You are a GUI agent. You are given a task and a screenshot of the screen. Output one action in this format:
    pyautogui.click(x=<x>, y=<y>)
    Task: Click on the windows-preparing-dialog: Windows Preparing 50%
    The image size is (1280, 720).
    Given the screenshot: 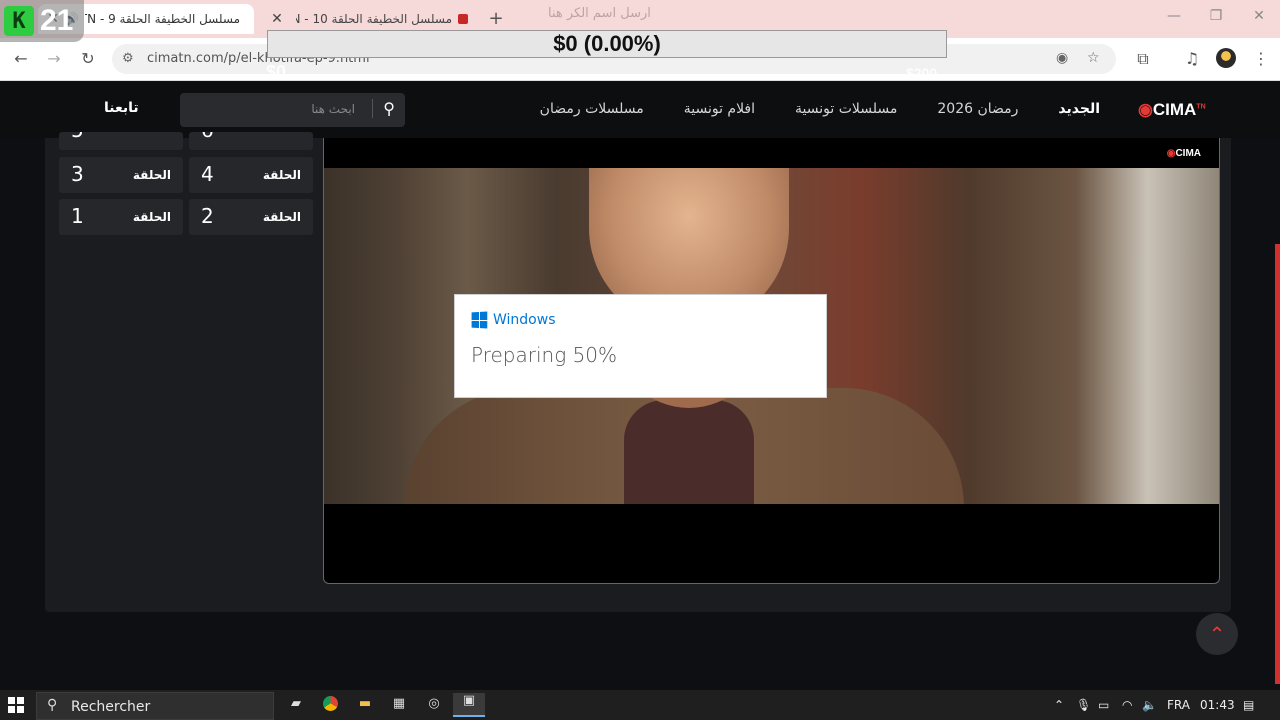 What is the action you would take?
    pyautogui.click(x=640, y=346)
    